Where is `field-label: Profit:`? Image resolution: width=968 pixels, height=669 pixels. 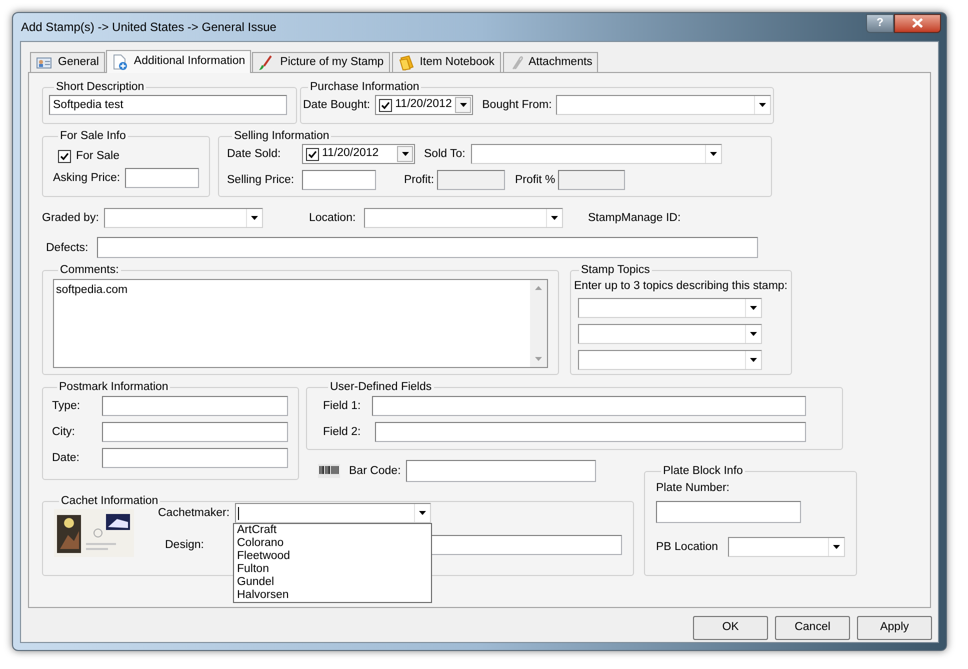 field-label: Profit: is located at coordinates (420, 180).